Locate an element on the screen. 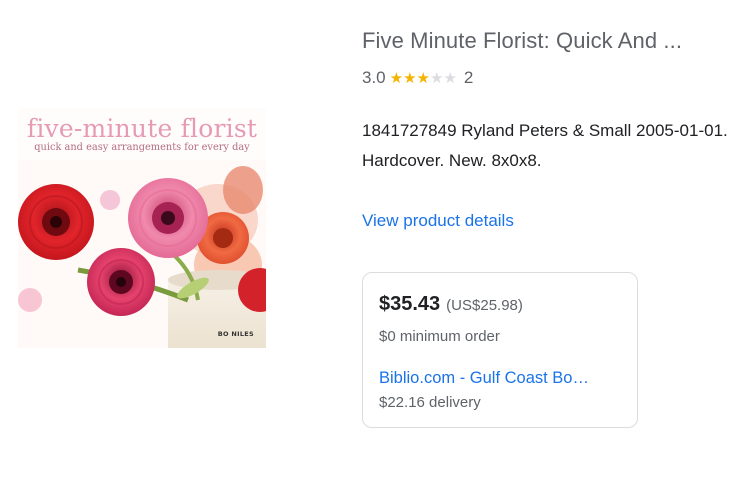 The width and height of the screenshot is (750, 490). delivery-cost: $22.16 delivery is located at coordinates (430, 402).